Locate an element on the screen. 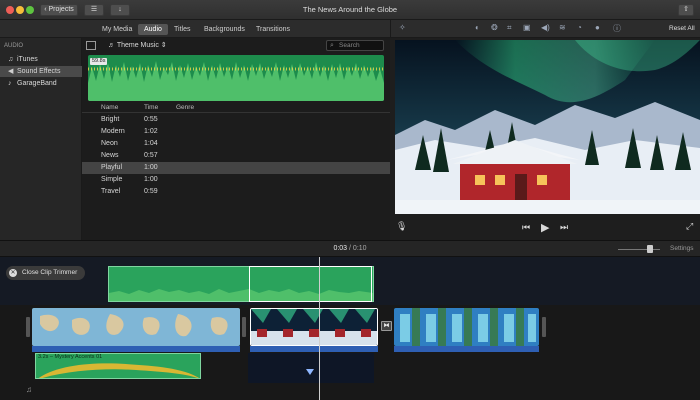  track-name: Modern is located at coordinates (113, 131).